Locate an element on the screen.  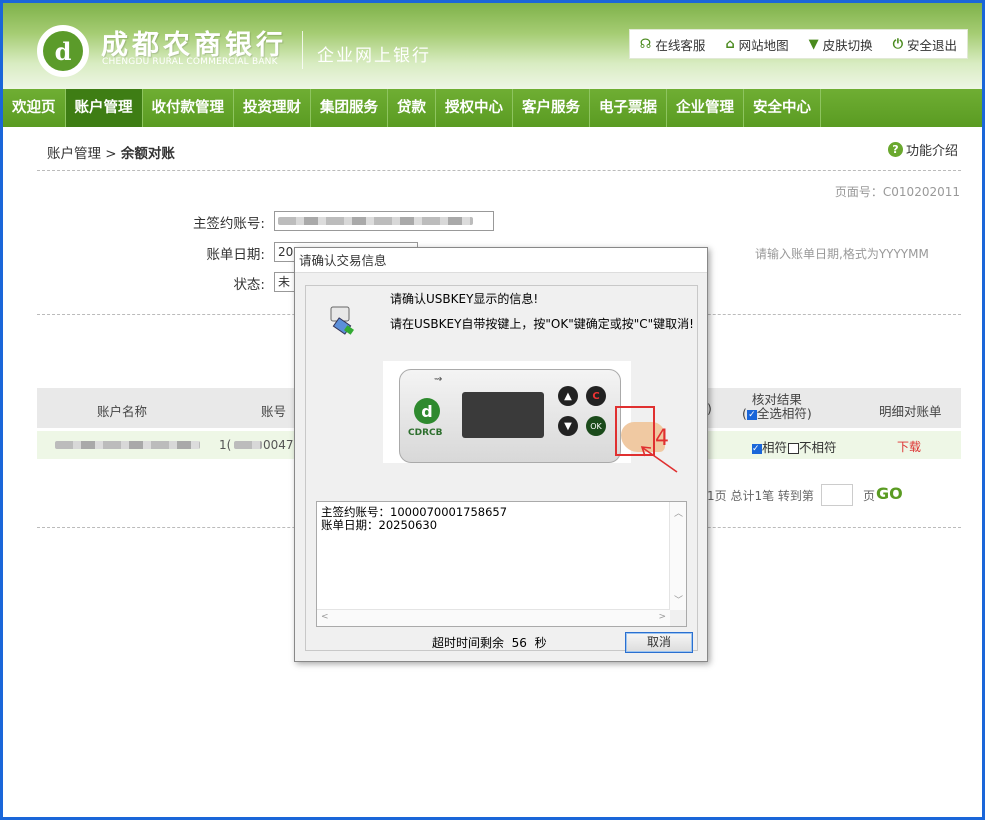
dialog-message-2: 请在USBKEY自带按键上，按"OK"键确定或按"C"键取消! is located at coordinates (542, 324).